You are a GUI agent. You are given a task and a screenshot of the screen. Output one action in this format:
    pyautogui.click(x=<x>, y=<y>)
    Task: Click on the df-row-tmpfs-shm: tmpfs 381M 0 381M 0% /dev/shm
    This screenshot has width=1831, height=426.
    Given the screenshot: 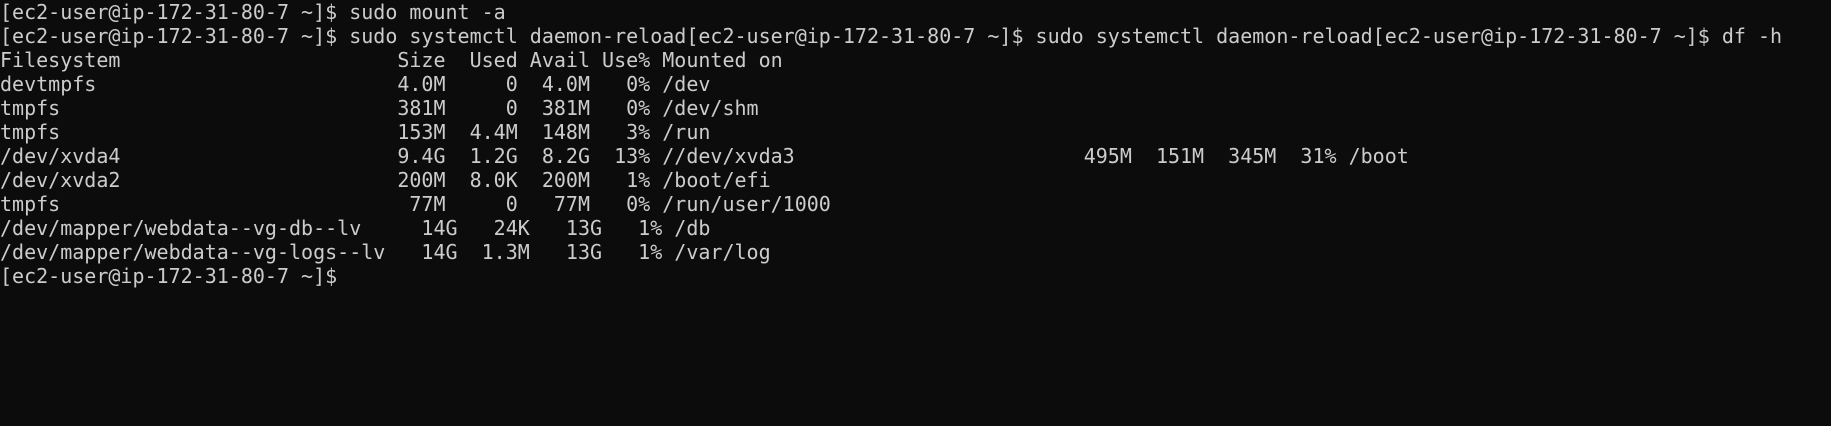 What is the action you would take?
    pyautogui.click(x=379, y=108)
    